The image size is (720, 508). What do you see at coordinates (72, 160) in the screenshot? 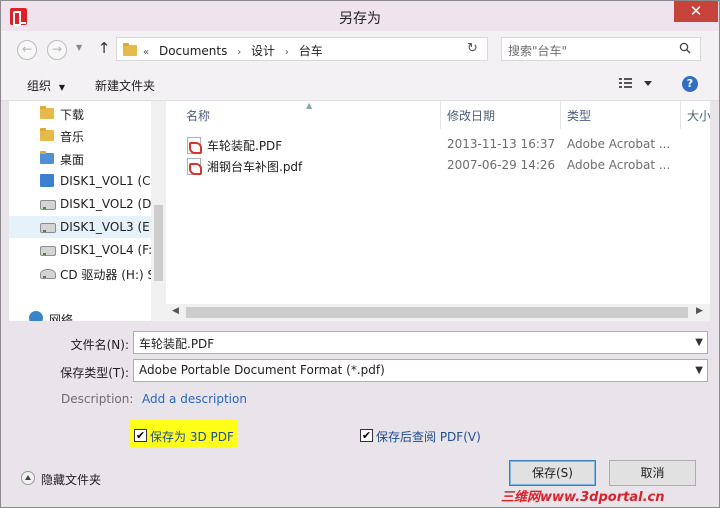
I see `nav-item-label: 桌面` at bounding box center [72, 160].